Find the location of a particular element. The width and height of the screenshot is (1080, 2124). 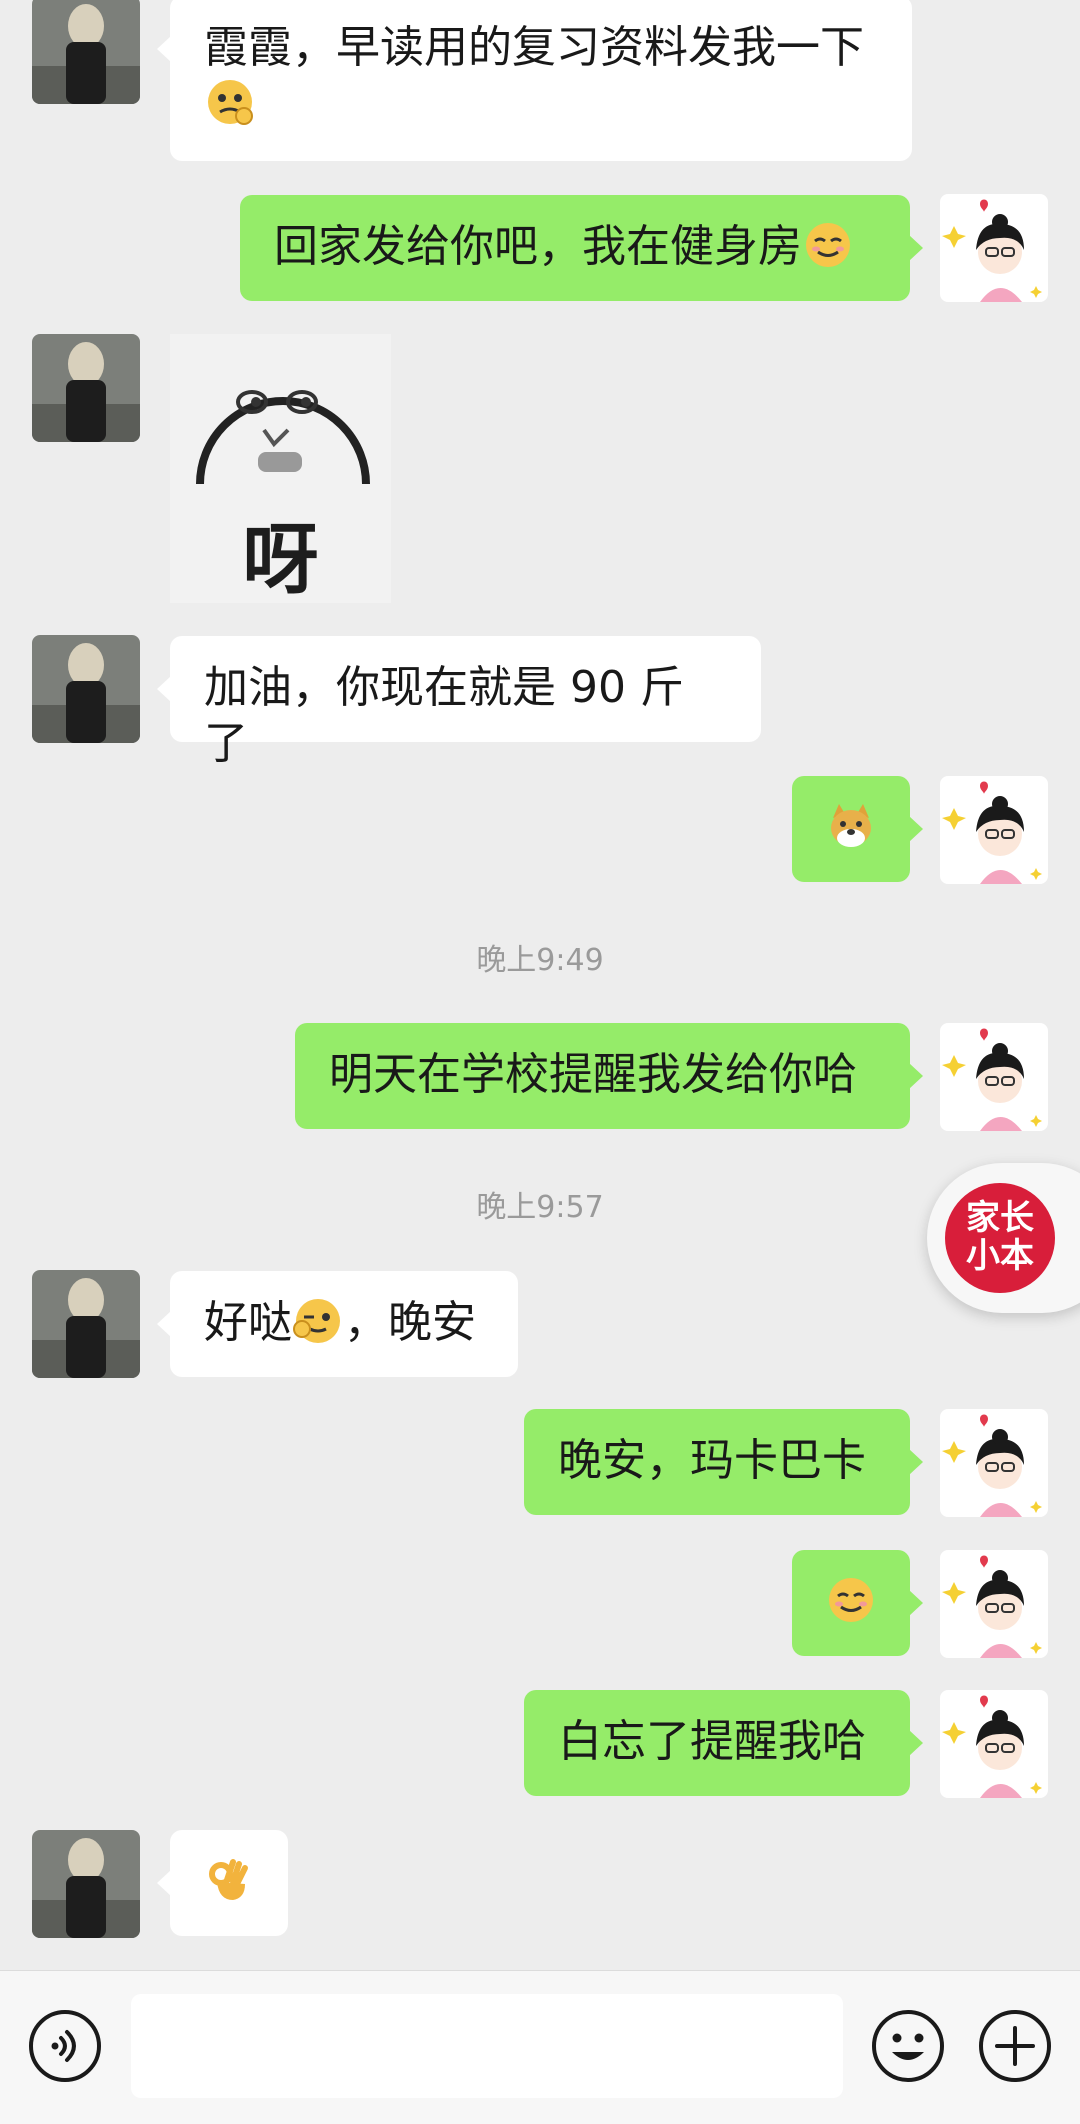

message-bubble-incoming: 好哒 ，晚安 is located at coordinates (337, 1324).